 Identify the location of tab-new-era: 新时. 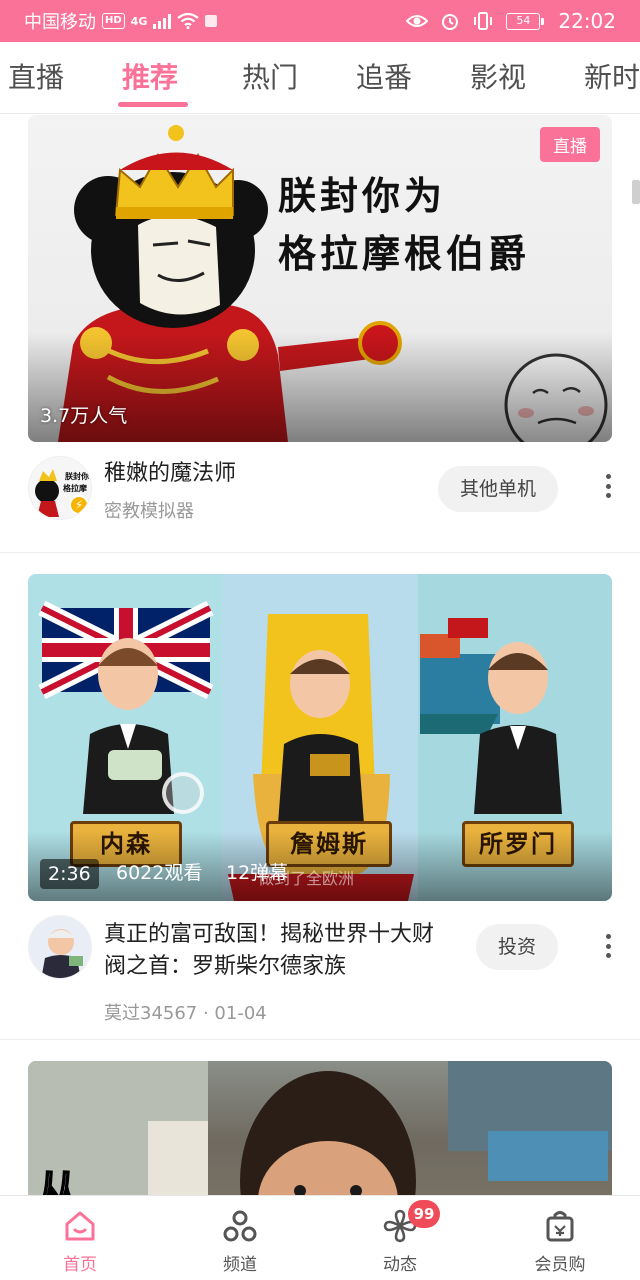
(612, 76).